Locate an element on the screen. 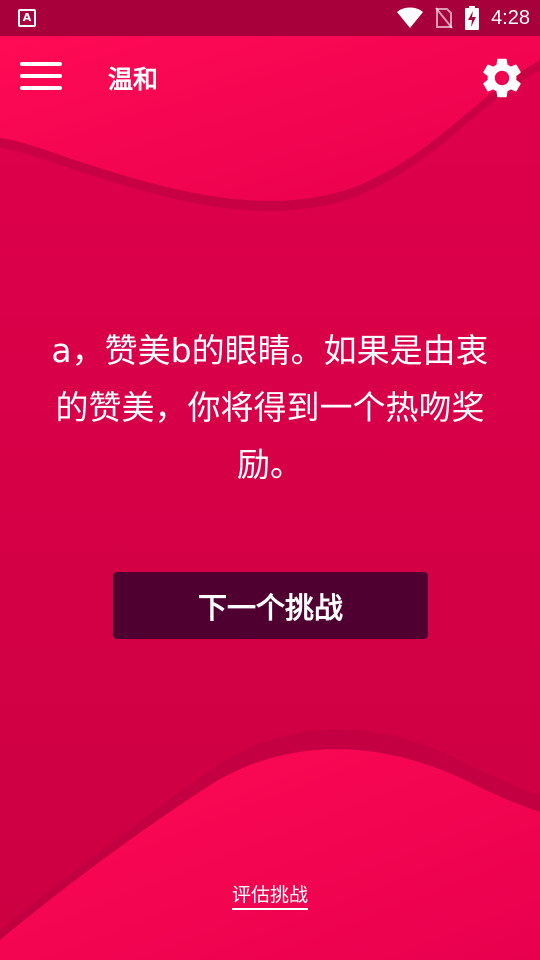 The height and width of the screenshot is (960, 540). app-bar: 温和 is located at coordinates (270, 78).